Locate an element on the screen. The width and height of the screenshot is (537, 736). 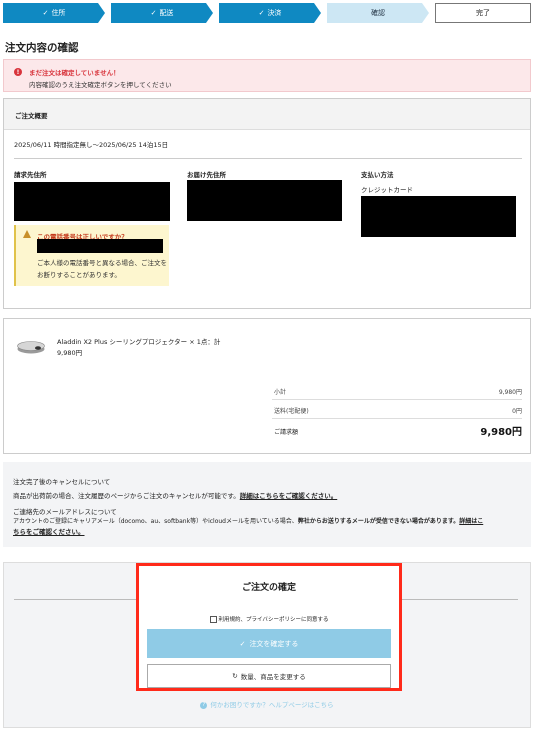
phone-redacted is located at coordinates (100, 246).